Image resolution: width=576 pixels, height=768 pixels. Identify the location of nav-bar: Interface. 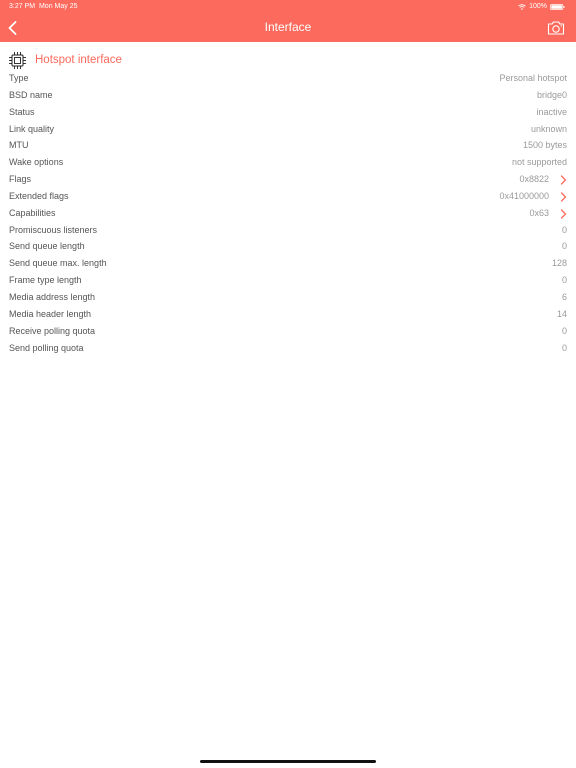
(288, 28).